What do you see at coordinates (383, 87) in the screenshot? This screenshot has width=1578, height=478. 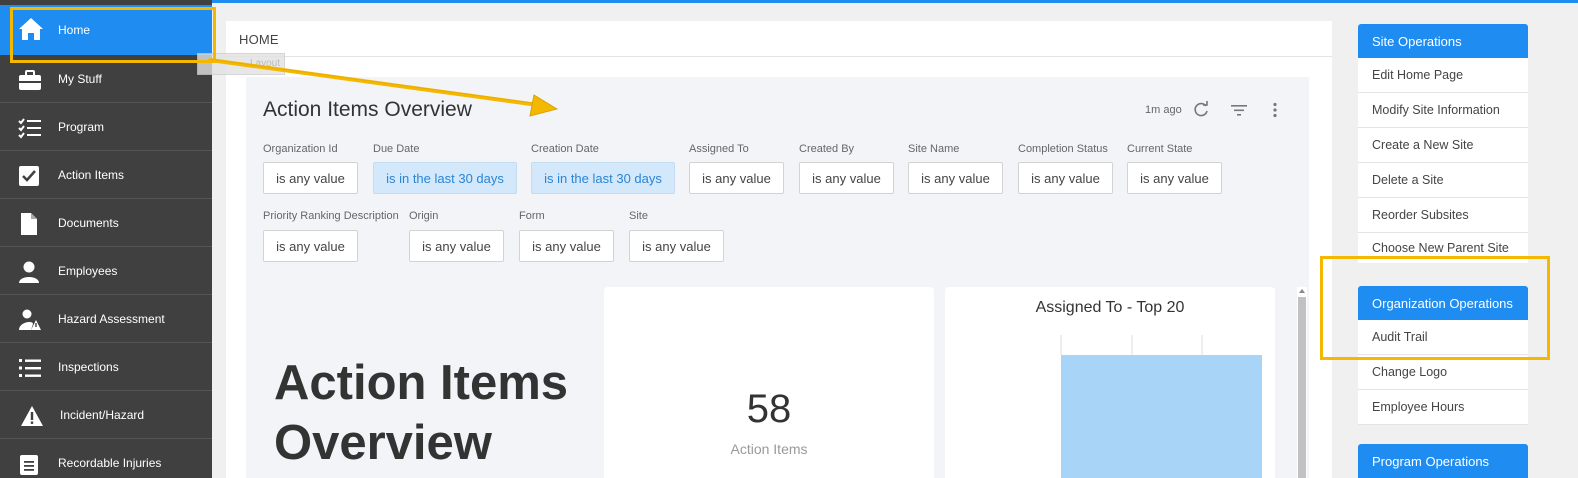 I see `annotation-arrow` at bounding box center [383, 87].